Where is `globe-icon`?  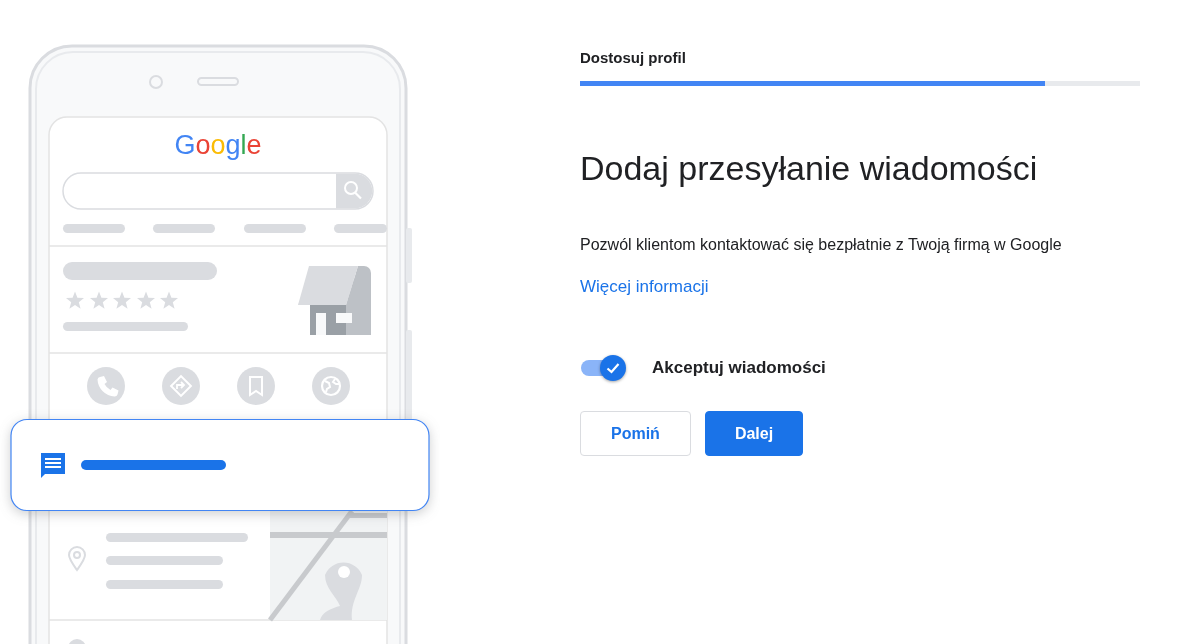 globe-icon is located at coordinates (331, 386).